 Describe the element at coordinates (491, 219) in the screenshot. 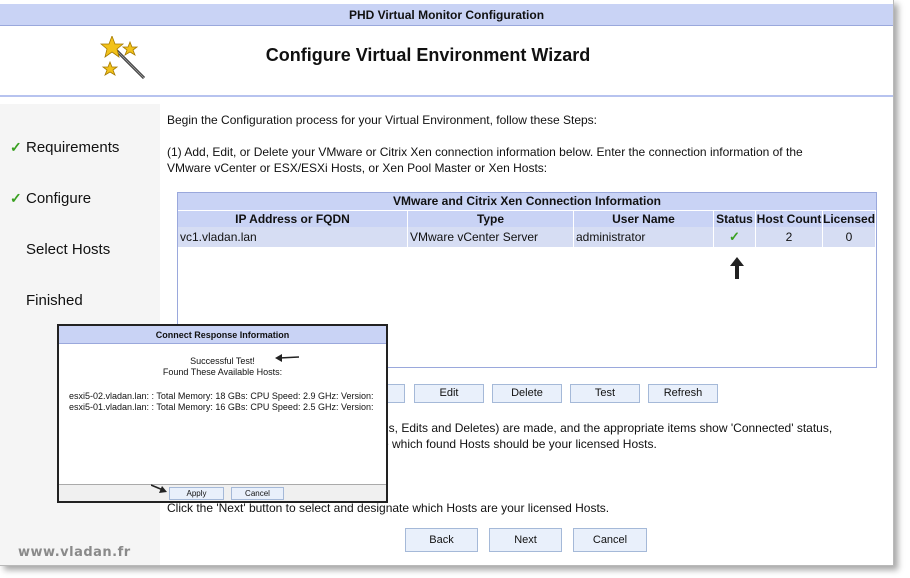

I see `col-type: Type` at that location.